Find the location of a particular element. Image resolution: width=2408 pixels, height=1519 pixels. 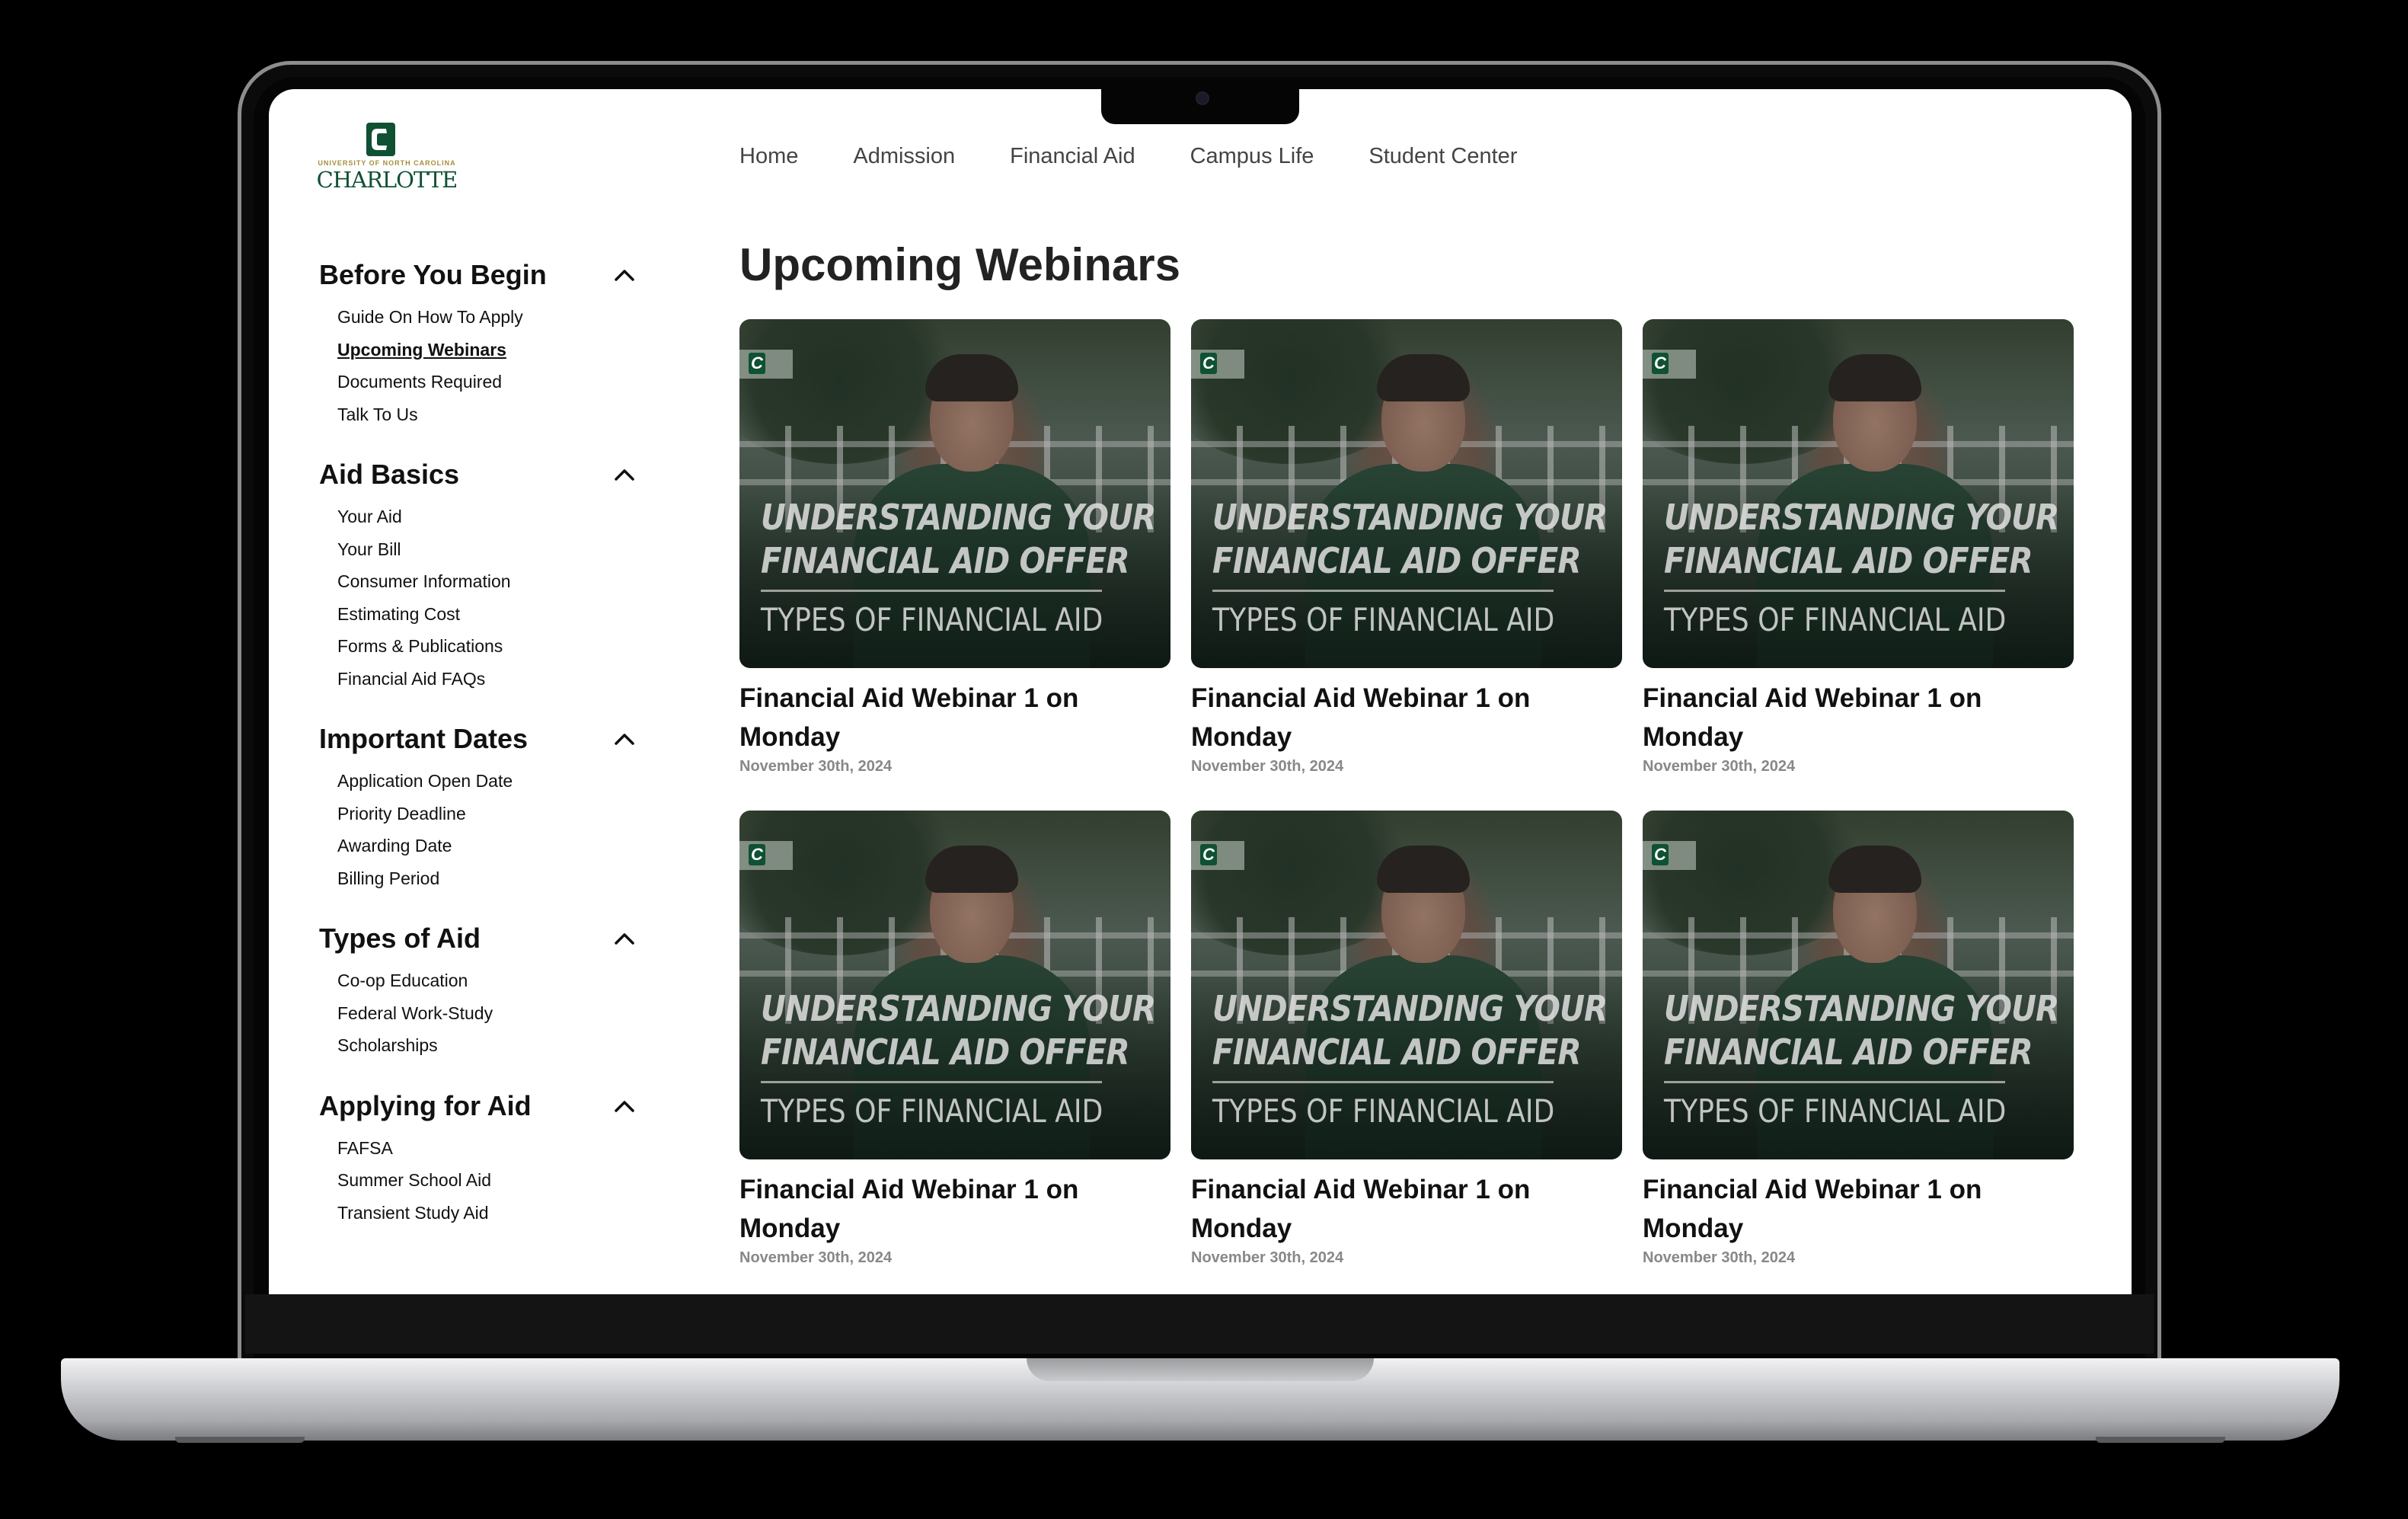

sidebar-section-header: Important Dates is located at coordinates (487, 739).